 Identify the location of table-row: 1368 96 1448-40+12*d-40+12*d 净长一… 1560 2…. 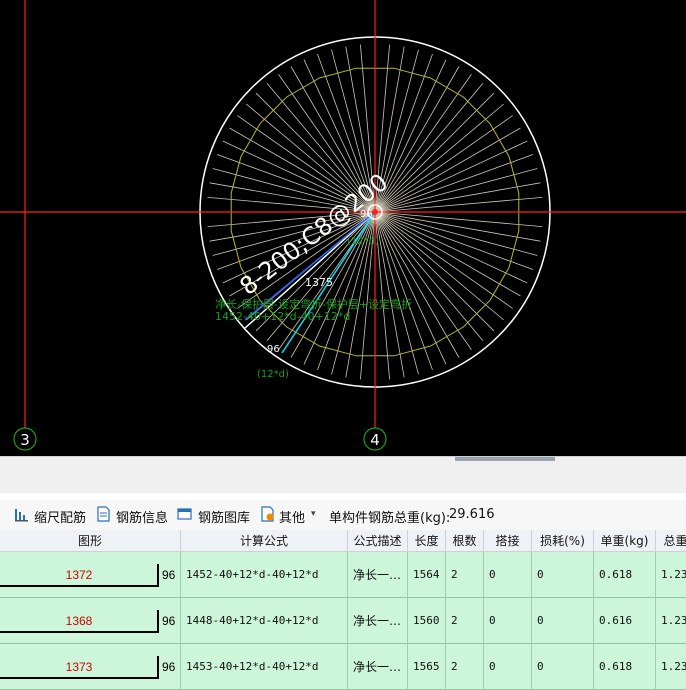
(343, 621).